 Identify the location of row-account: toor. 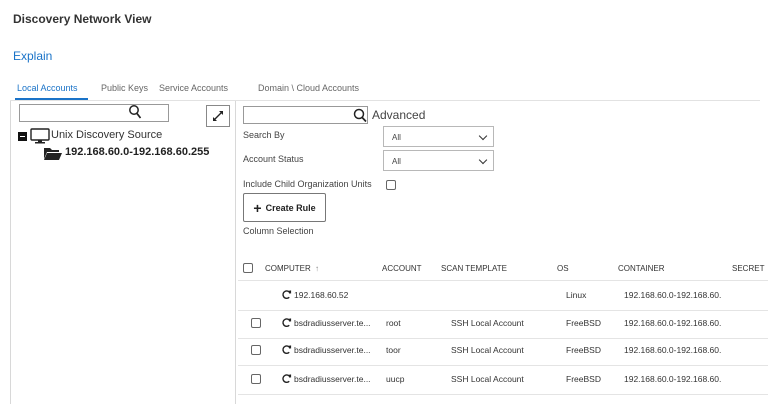
(393, 350).